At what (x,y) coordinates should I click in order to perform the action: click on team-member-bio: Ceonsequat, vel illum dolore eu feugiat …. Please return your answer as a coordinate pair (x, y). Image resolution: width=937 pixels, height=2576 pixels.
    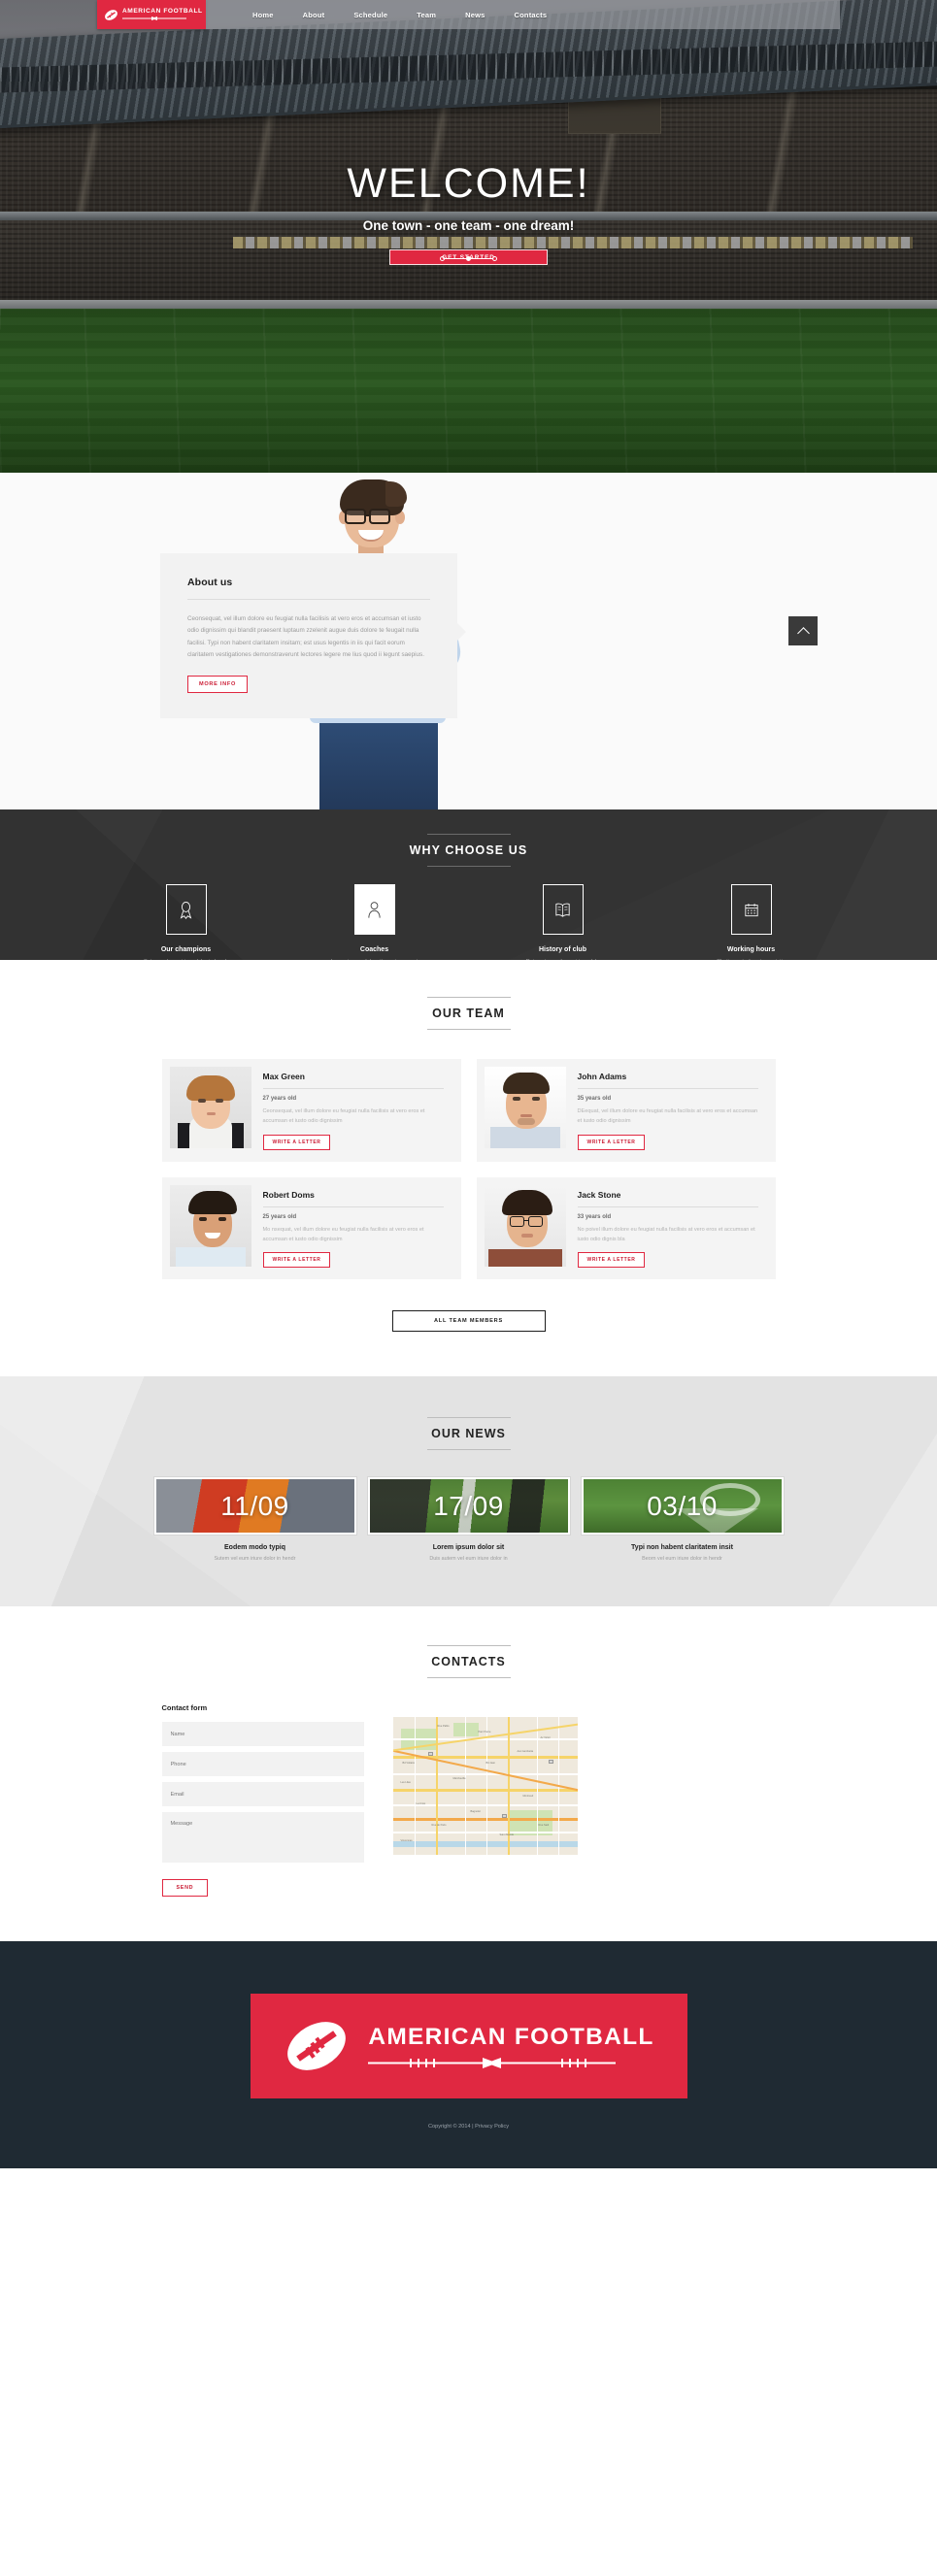
    Looking at the image, I should click on (343, 1116).